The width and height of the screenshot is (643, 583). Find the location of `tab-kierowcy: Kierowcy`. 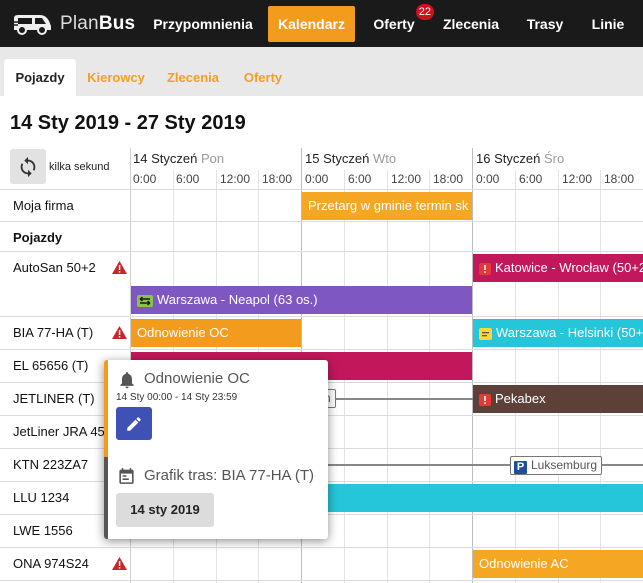

tab-kierowcy: Kierowcy is located at coordinates (116, 77).